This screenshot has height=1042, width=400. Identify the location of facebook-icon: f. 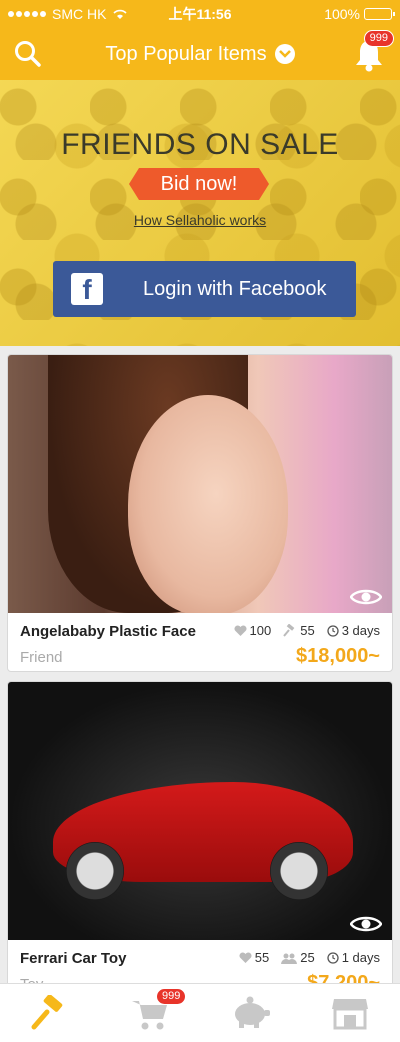
(87, 289).